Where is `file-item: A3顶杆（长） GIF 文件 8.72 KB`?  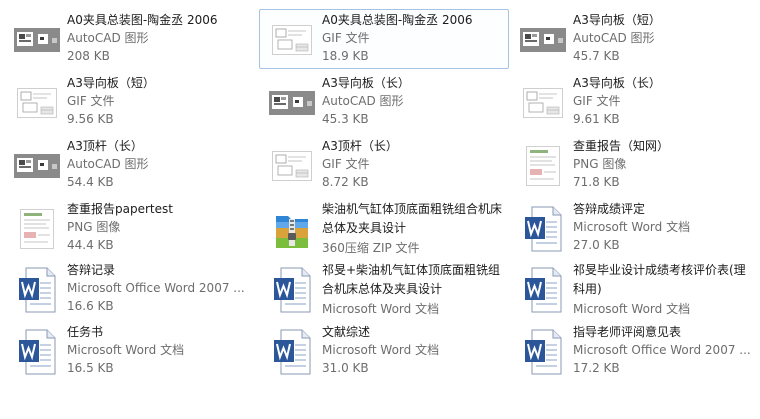 file-item: A3顶杆（长） GIF 文件 8.72 KB is located at coordinates (384, 165).